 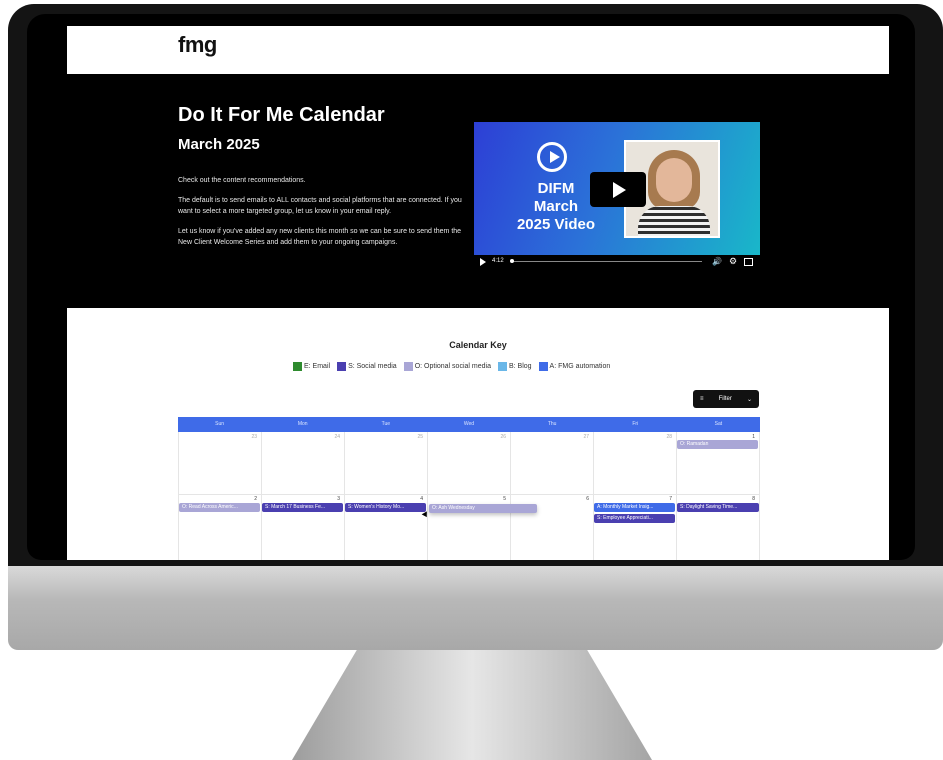 What do you see at coordinates (670, 499) in the screenshot?
I see `day-number: 7` at bounding box center [670, 499].